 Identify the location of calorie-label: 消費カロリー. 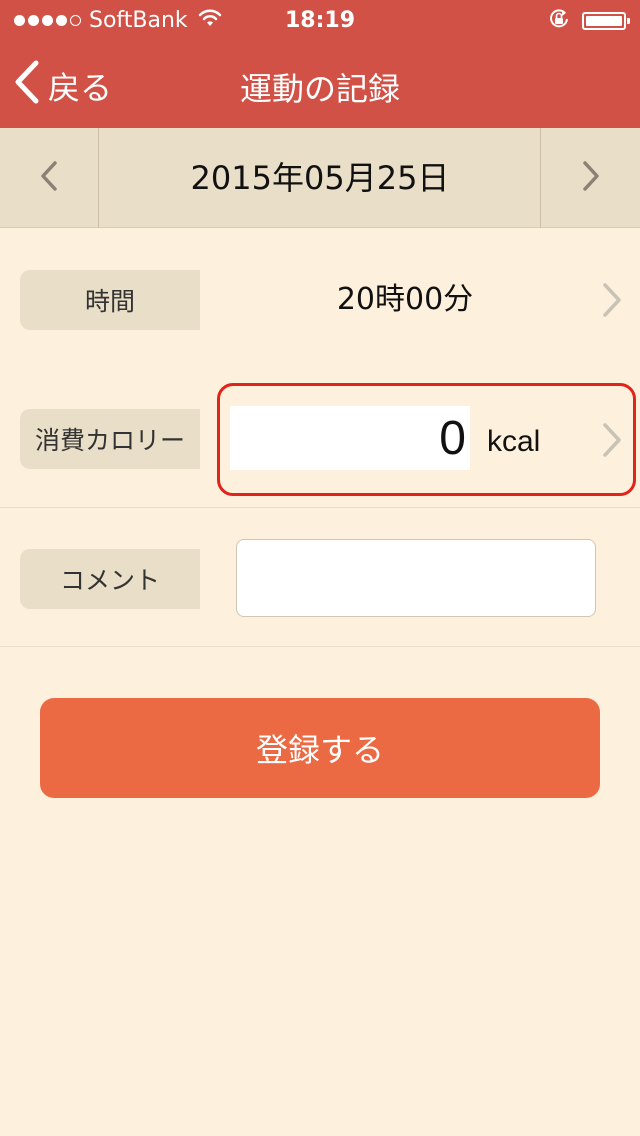
(110, 439).